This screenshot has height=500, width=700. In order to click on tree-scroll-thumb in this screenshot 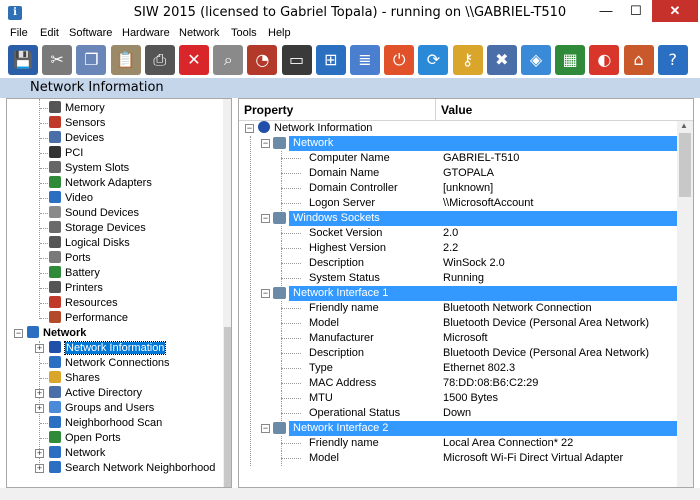, I will do `click(227, 407)`.